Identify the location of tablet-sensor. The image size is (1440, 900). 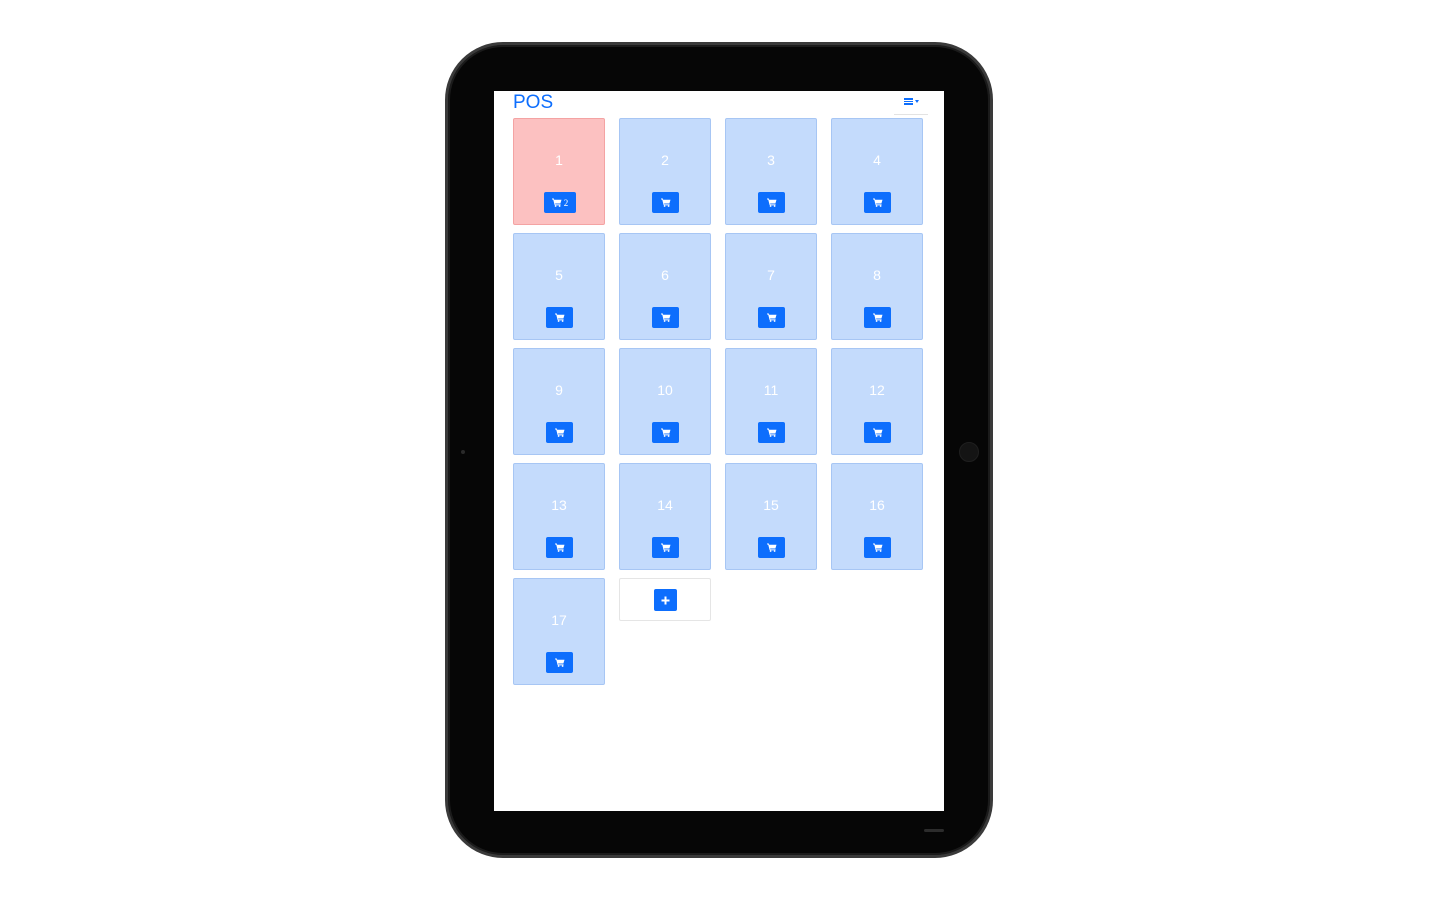
(463, 452).